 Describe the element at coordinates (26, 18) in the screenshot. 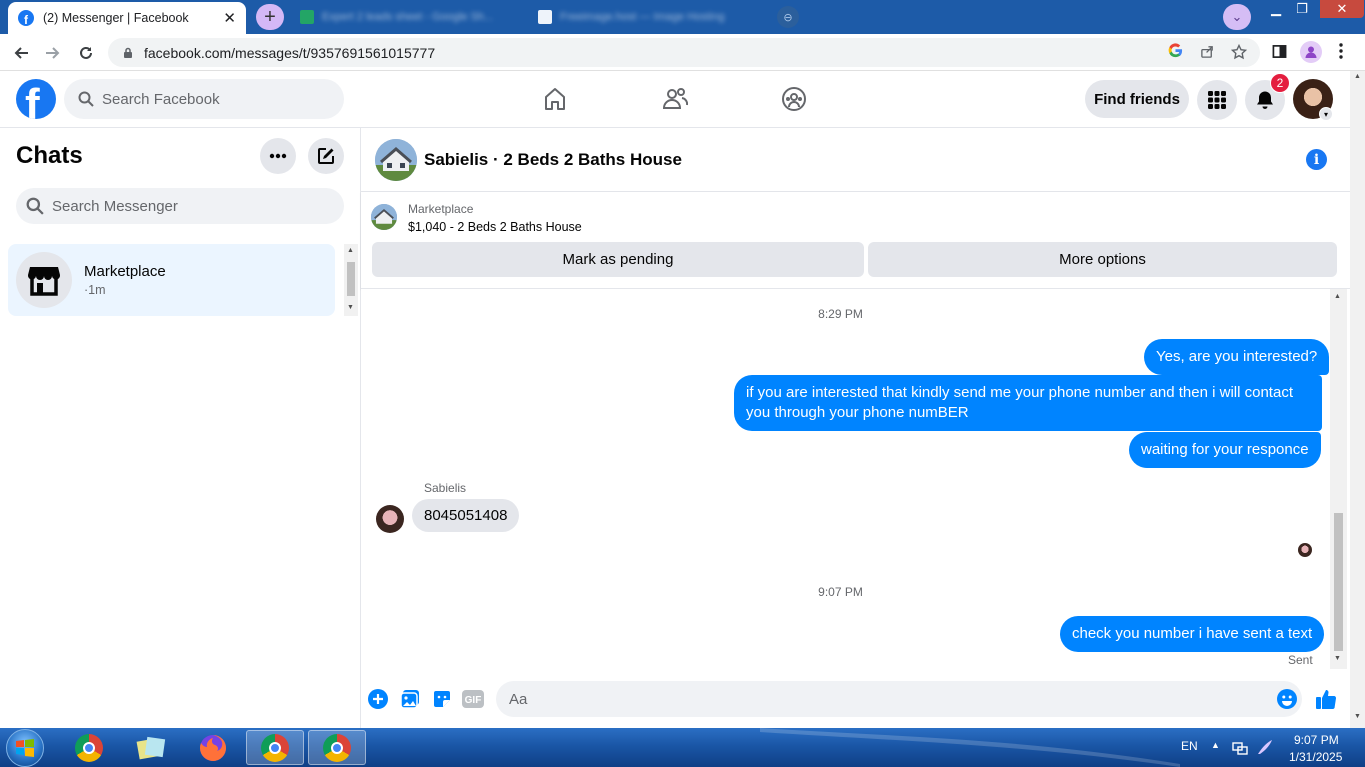

I see `facebook-favicon-icon: f` at that location.